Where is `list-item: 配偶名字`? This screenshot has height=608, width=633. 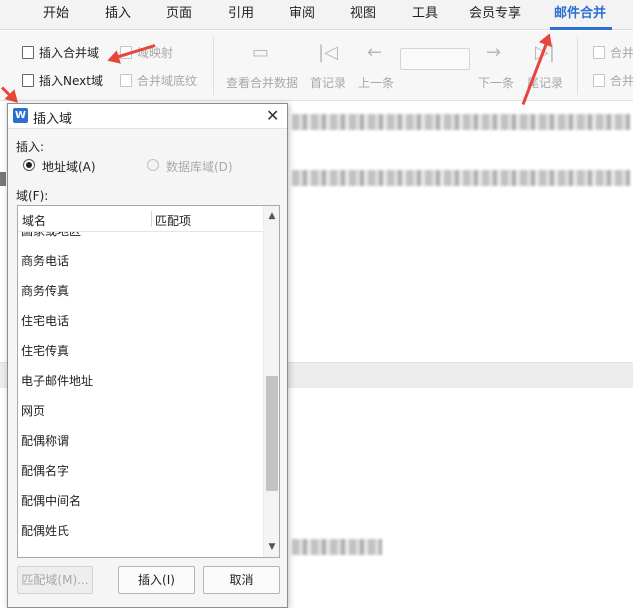
list-item: 配偶名字 is located at coordinates (140, 471).